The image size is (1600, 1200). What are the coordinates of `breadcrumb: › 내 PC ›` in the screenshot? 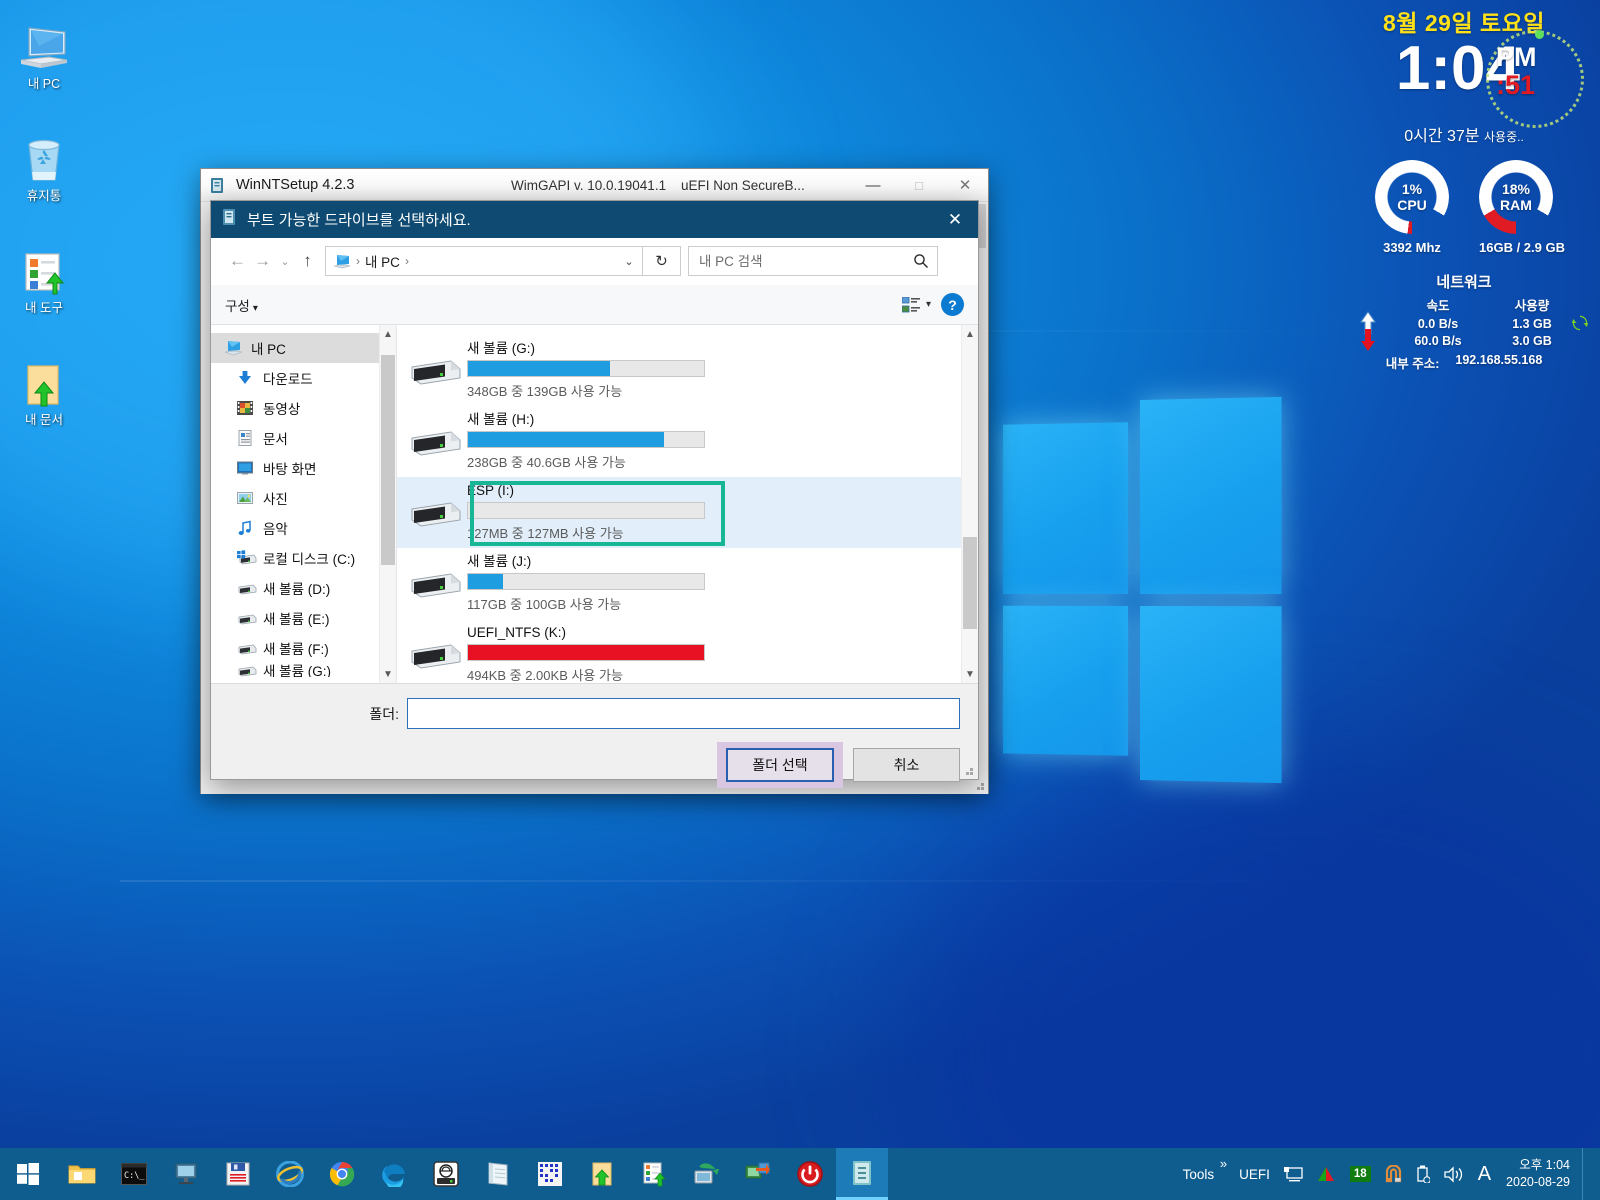 It's located at (471, 261).